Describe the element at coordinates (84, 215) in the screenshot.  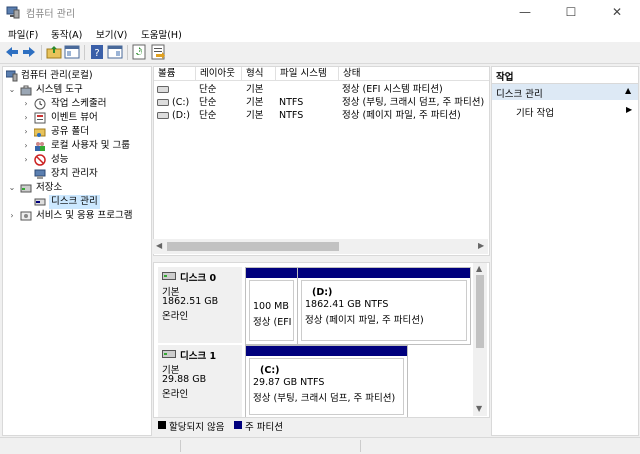
I see `tree-label: 서비스 및 응용 프로그램` at that location.